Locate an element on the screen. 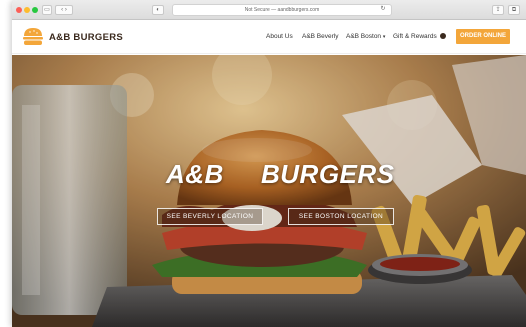 This screenshot has width=526, height=327. tabs-overview-icon: ⧉ is located at coordinates (514, 10).